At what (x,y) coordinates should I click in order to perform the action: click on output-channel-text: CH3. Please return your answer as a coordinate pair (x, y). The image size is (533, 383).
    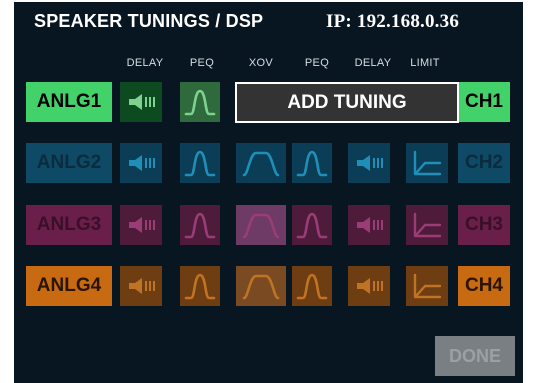
    Looking at the image, I should click on (483, 224).